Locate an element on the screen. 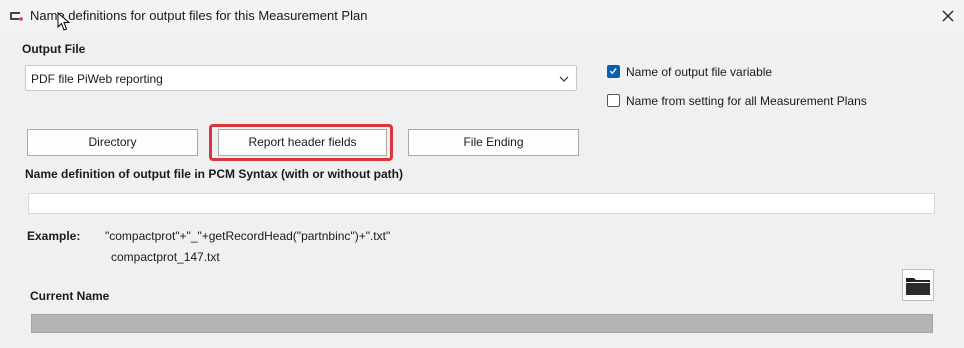 Image resolution: width=964 pixels, height=348 pixels. name-variable-checkbox is located at coordinates (613, 71).